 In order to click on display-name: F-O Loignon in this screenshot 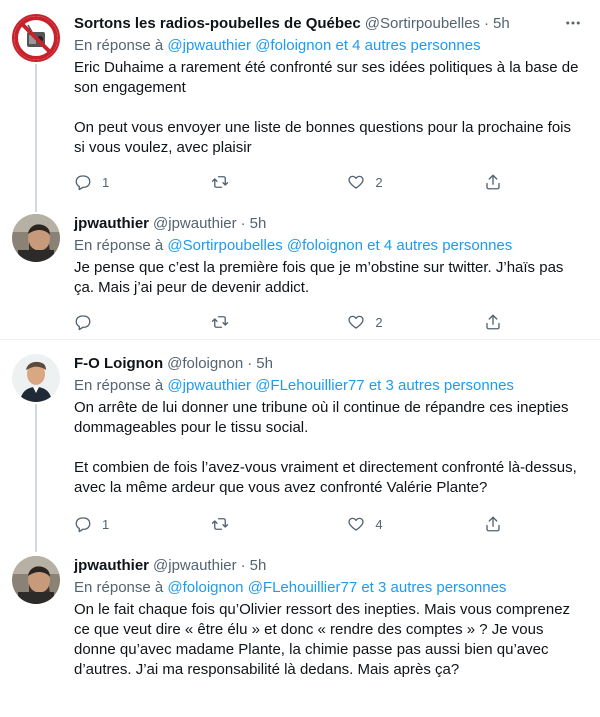, I will do `click(118, 364)`.